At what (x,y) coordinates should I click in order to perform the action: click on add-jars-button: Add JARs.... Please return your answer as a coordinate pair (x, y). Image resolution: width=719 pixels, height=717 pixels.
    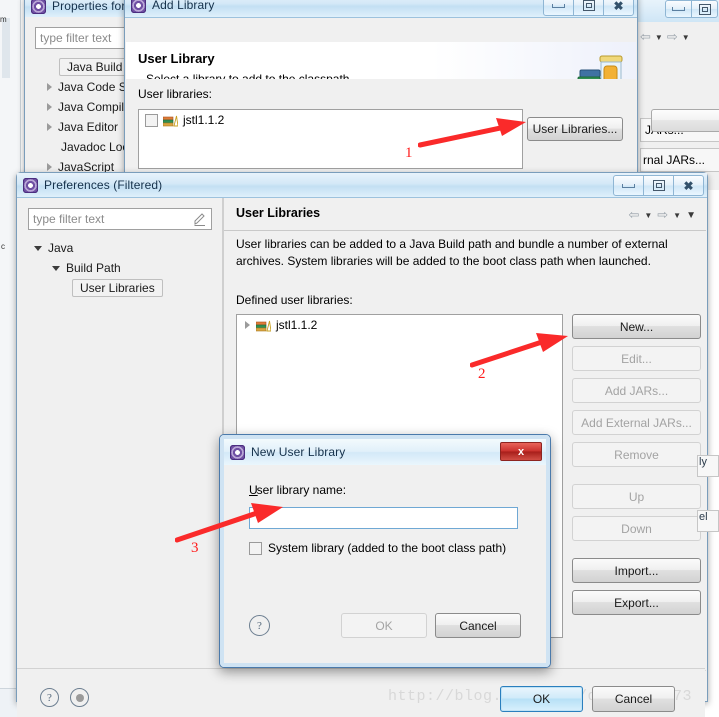
    Looking at the image, I should click on (636, 390).